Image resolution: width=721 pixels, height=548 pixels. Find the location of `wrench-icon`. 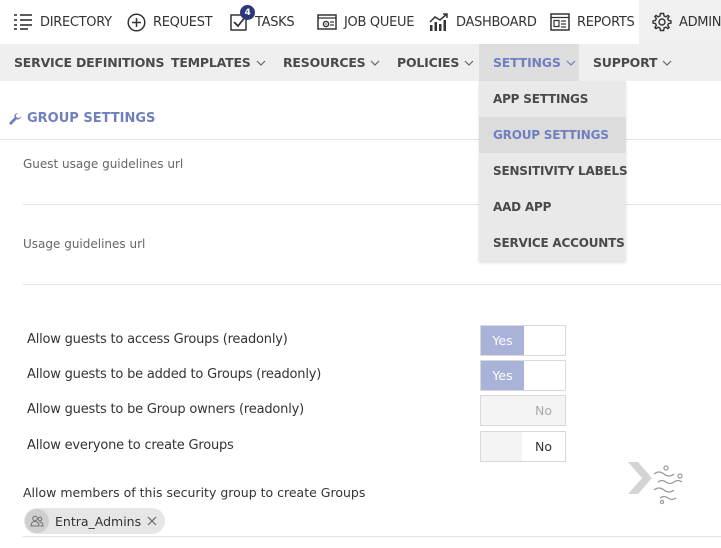

wrench-icon is located at coordinates (15, 118).